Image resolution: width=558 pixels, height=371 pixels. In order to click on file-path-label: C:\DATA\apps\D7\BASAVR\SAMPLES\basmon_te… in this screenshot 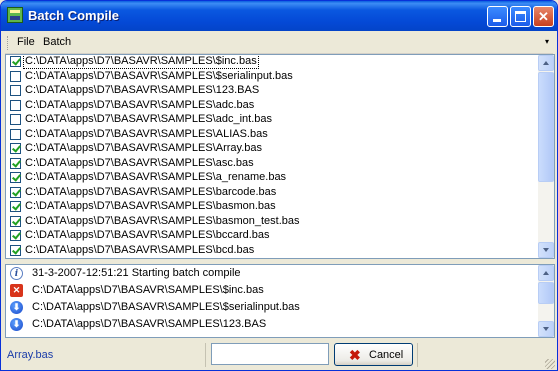, I will do `click(162, 220)`.